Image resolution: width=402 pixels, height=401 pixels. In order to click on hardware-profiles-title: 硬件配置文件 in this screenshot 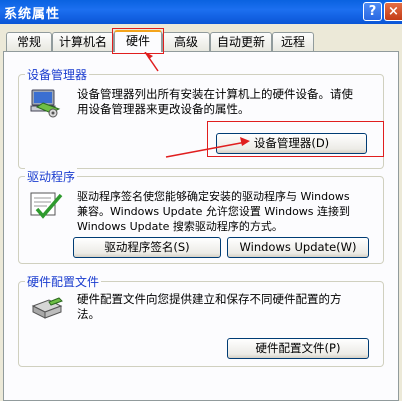, I will do `click(63, 281)`.